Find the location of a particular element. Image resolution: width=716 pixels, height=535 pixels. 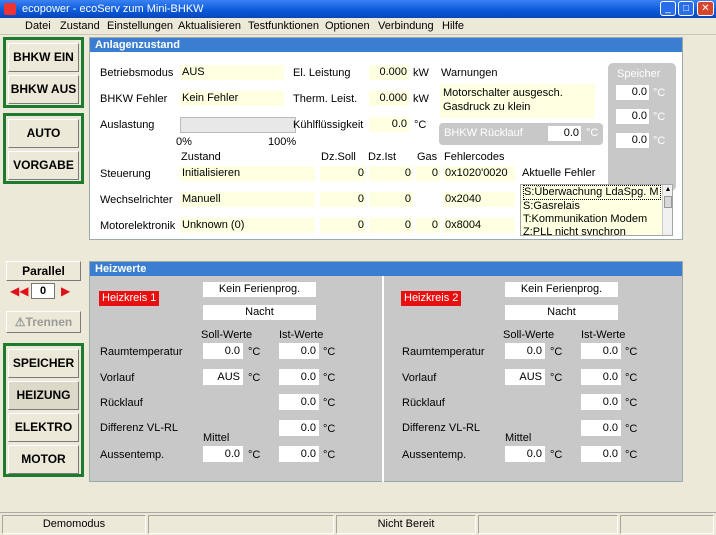

heizkreis-1-aussen-mittel: 0.0 is located at coordinates (223, 454).